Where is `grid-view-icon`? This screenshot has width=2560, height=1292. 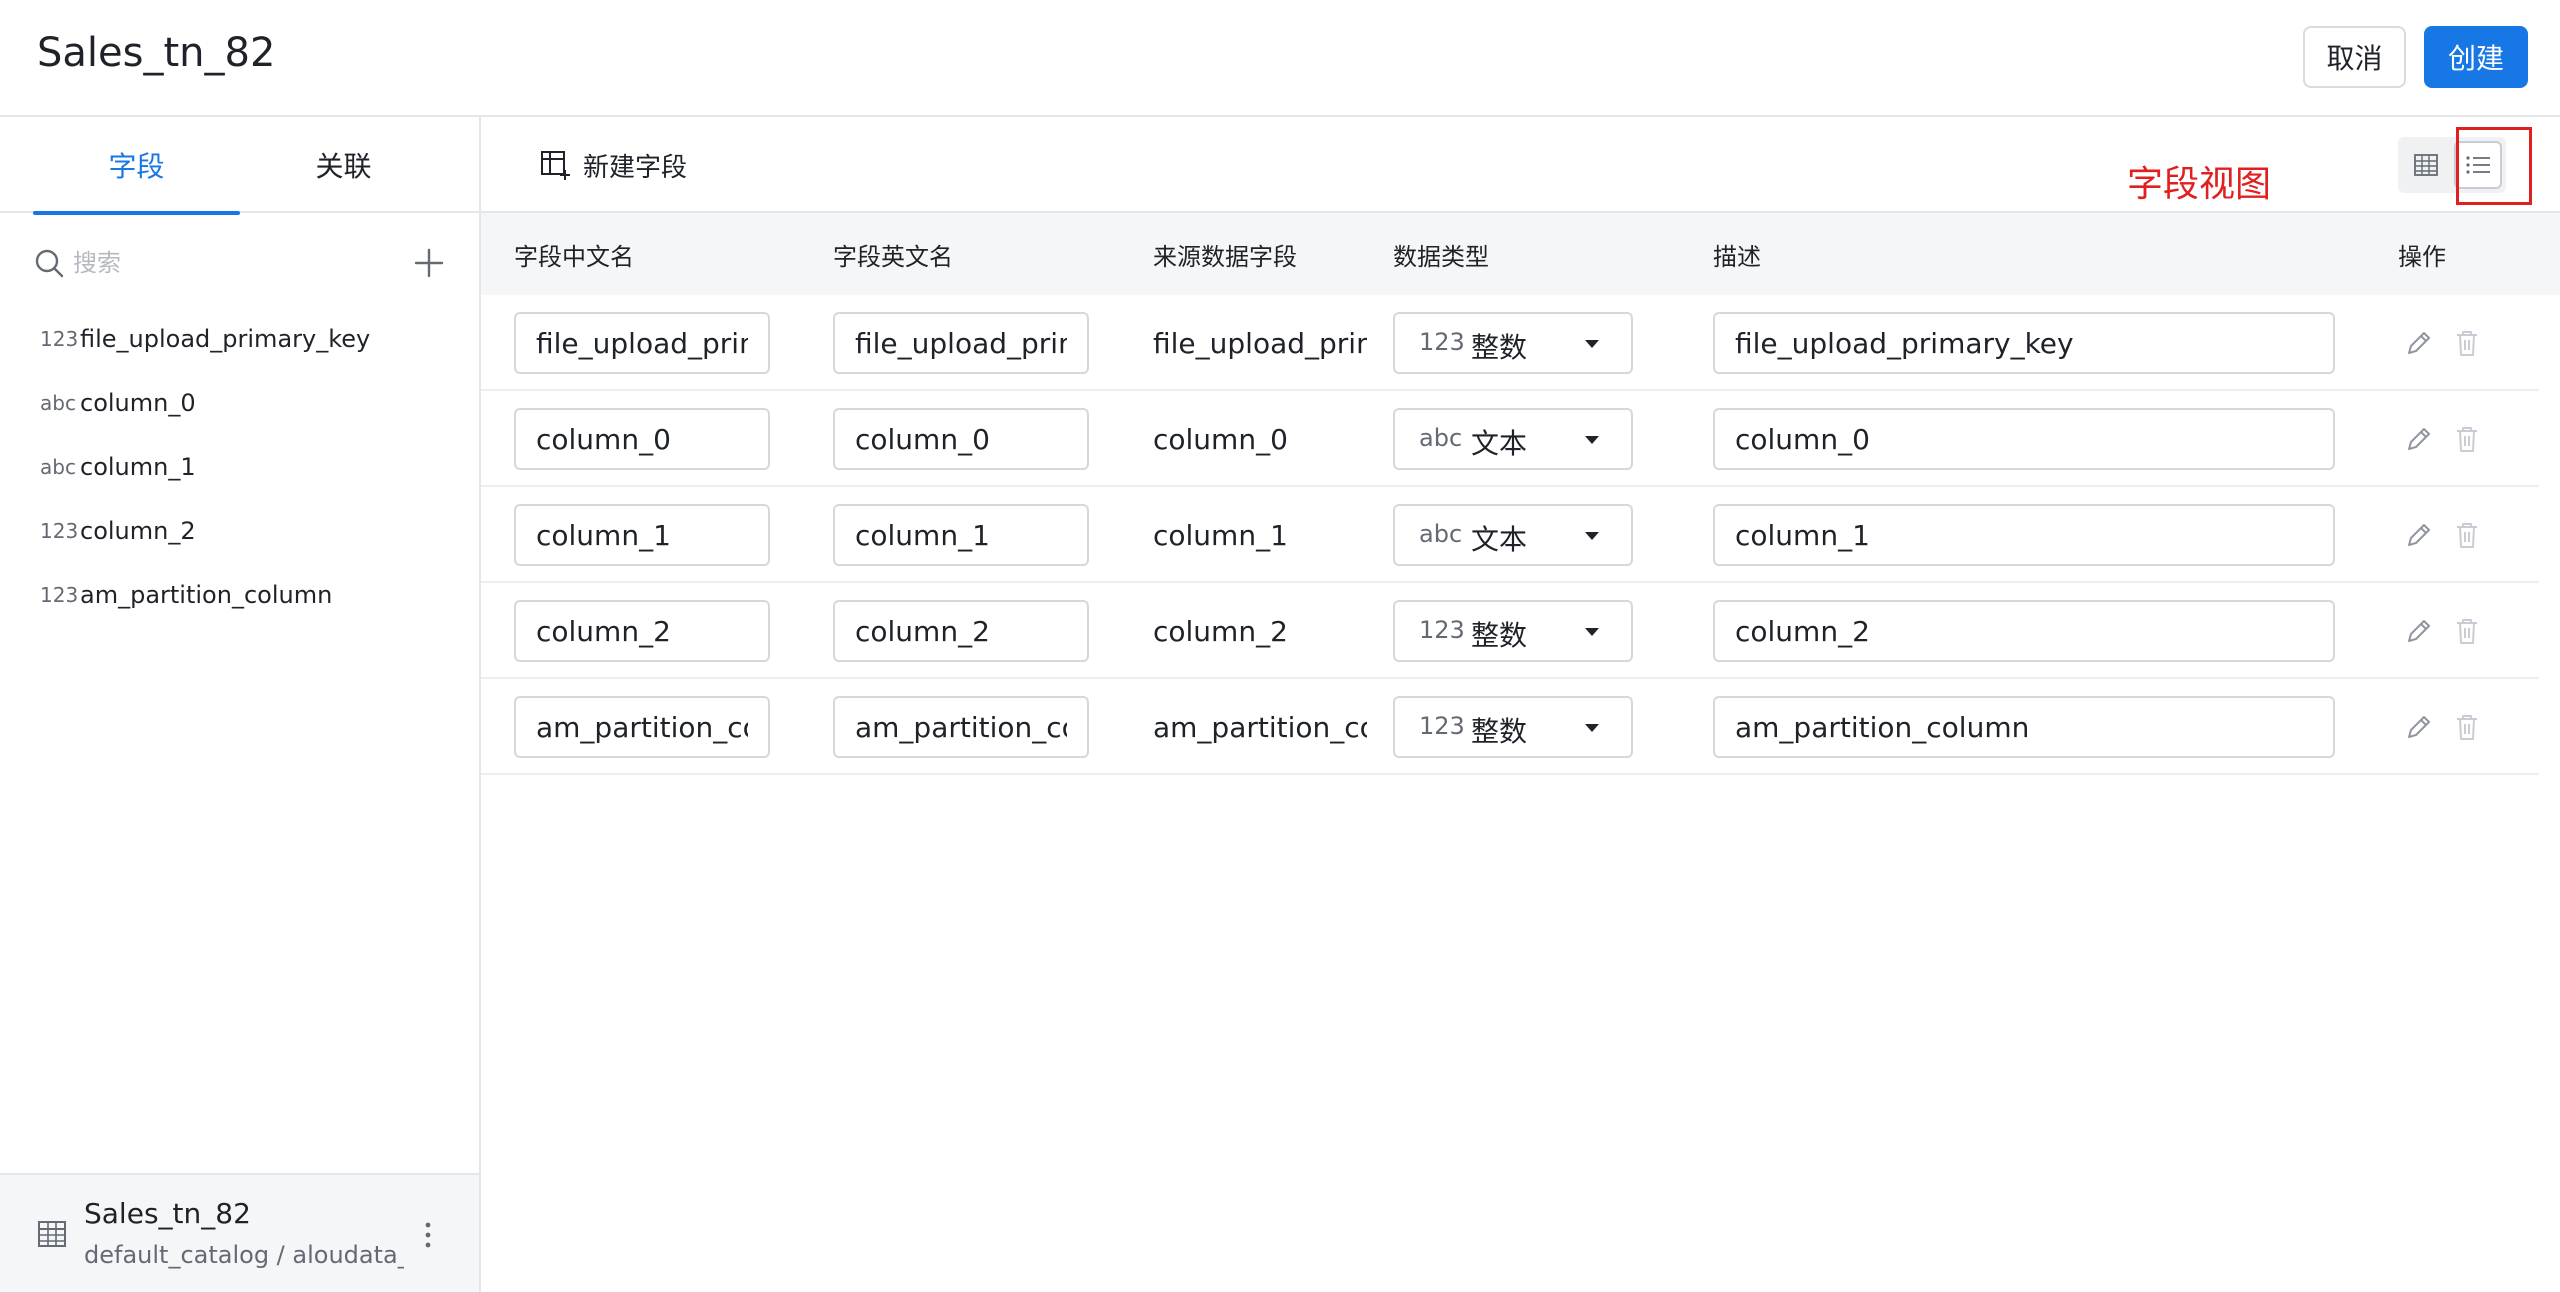 grid-view-icon is located at coordinates (2426, 165).